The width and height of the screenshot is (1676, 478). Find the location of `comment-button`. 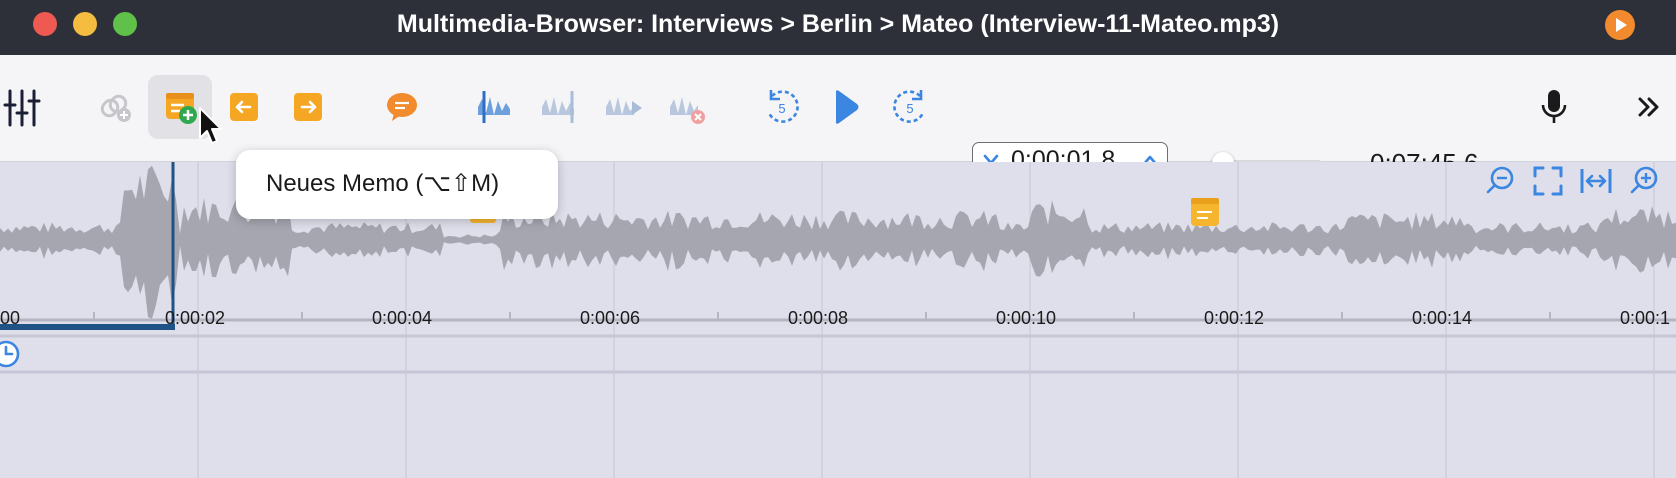

comment-button is located at coordinates (402, 107).